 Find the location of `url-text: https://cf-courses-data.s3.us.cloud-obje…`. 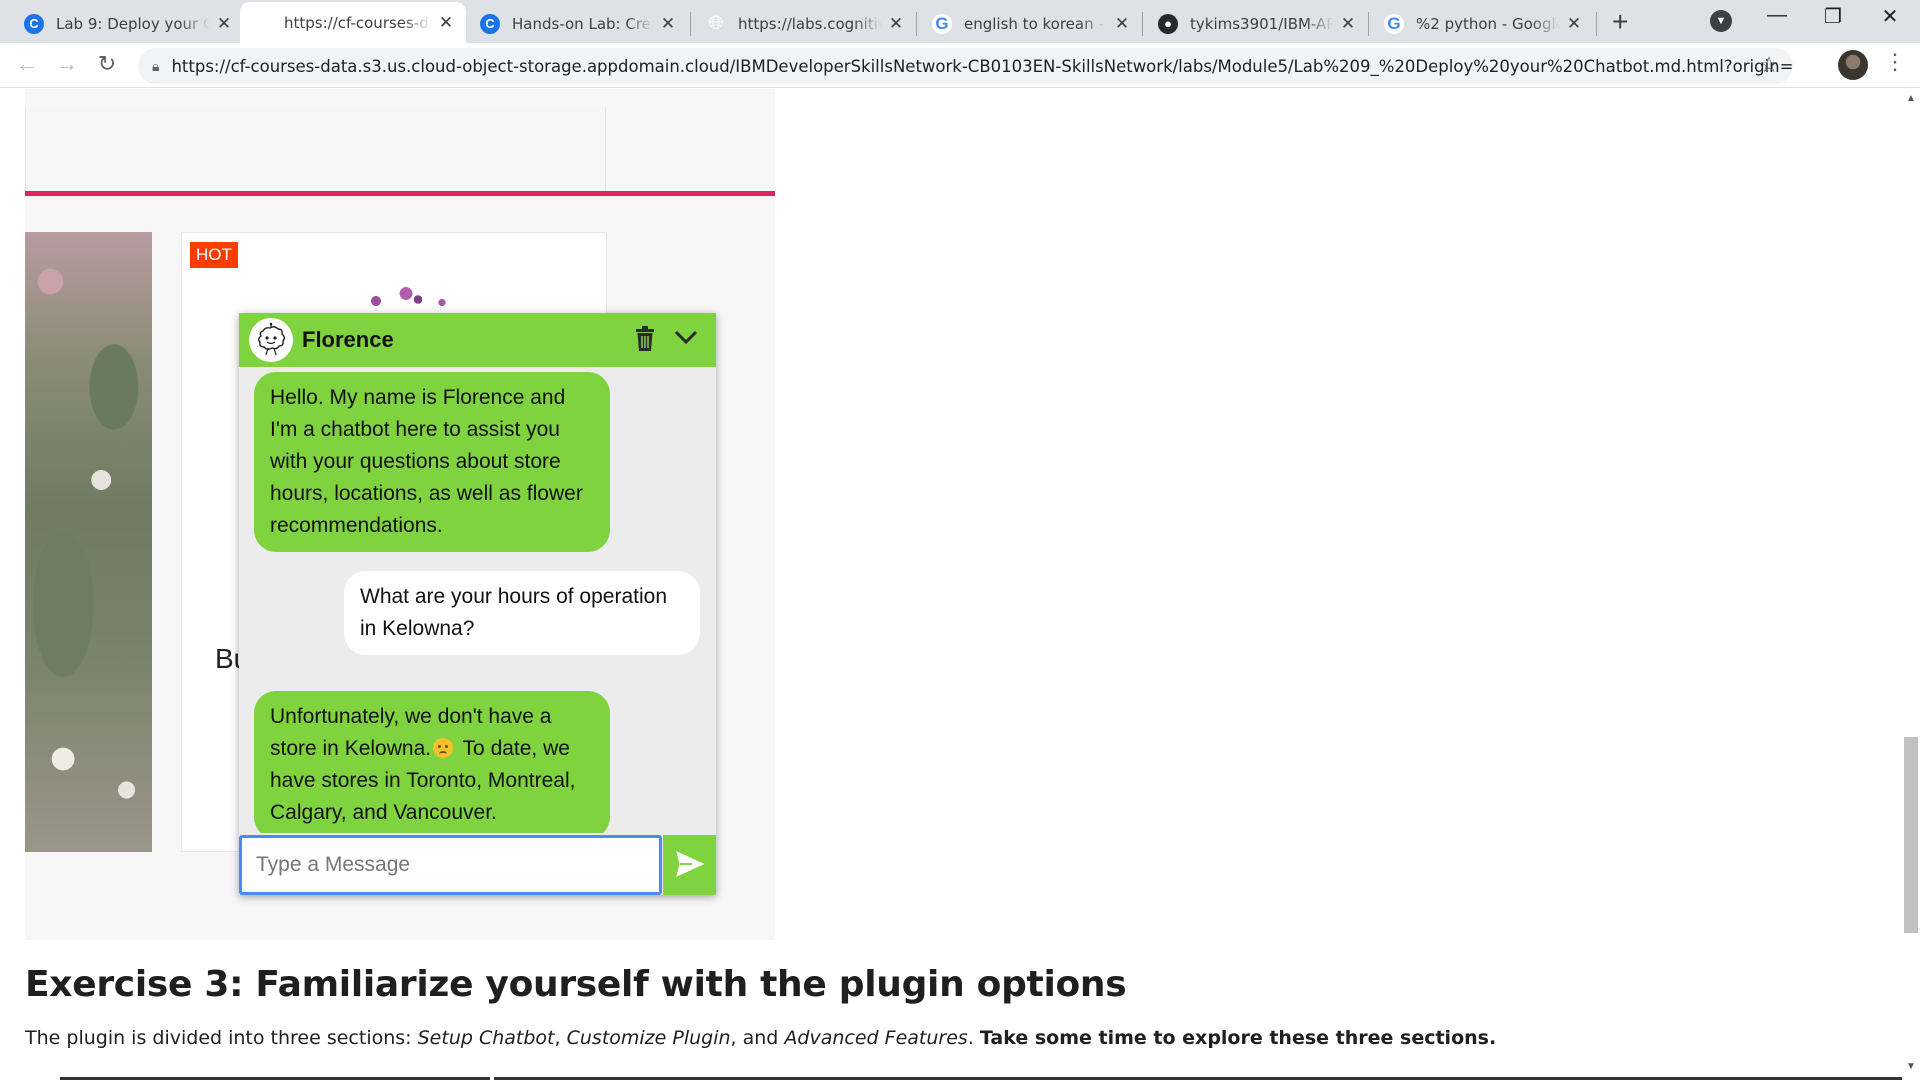

url-text: https://cf-courses-data.s3.us.cloud-obje… is located at coordinates (982, 66).